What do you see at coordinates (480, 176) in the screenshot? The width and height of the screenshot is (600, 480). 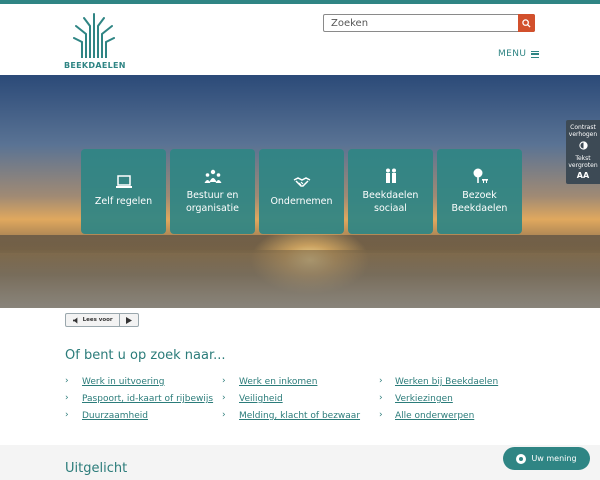 I see `tree-icon` at bounding box center [480, 176].